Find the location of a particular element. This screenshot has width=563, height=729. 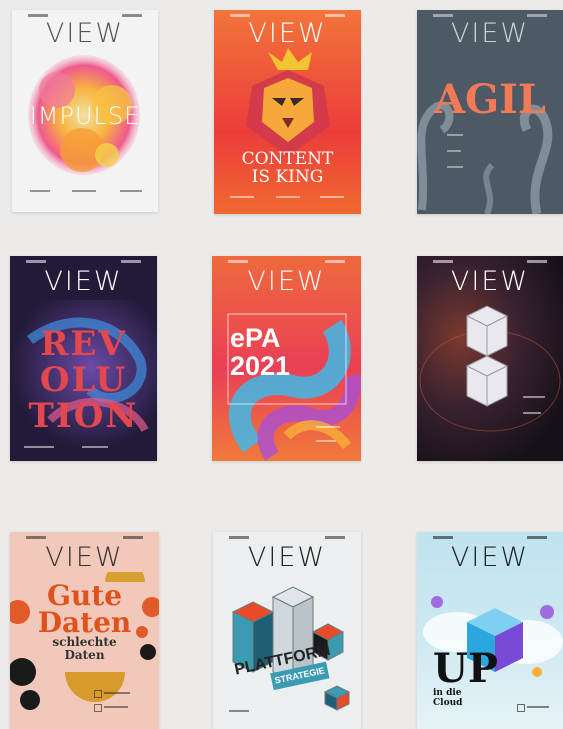

headline-line: Gute is located at coordinates (84, 595).